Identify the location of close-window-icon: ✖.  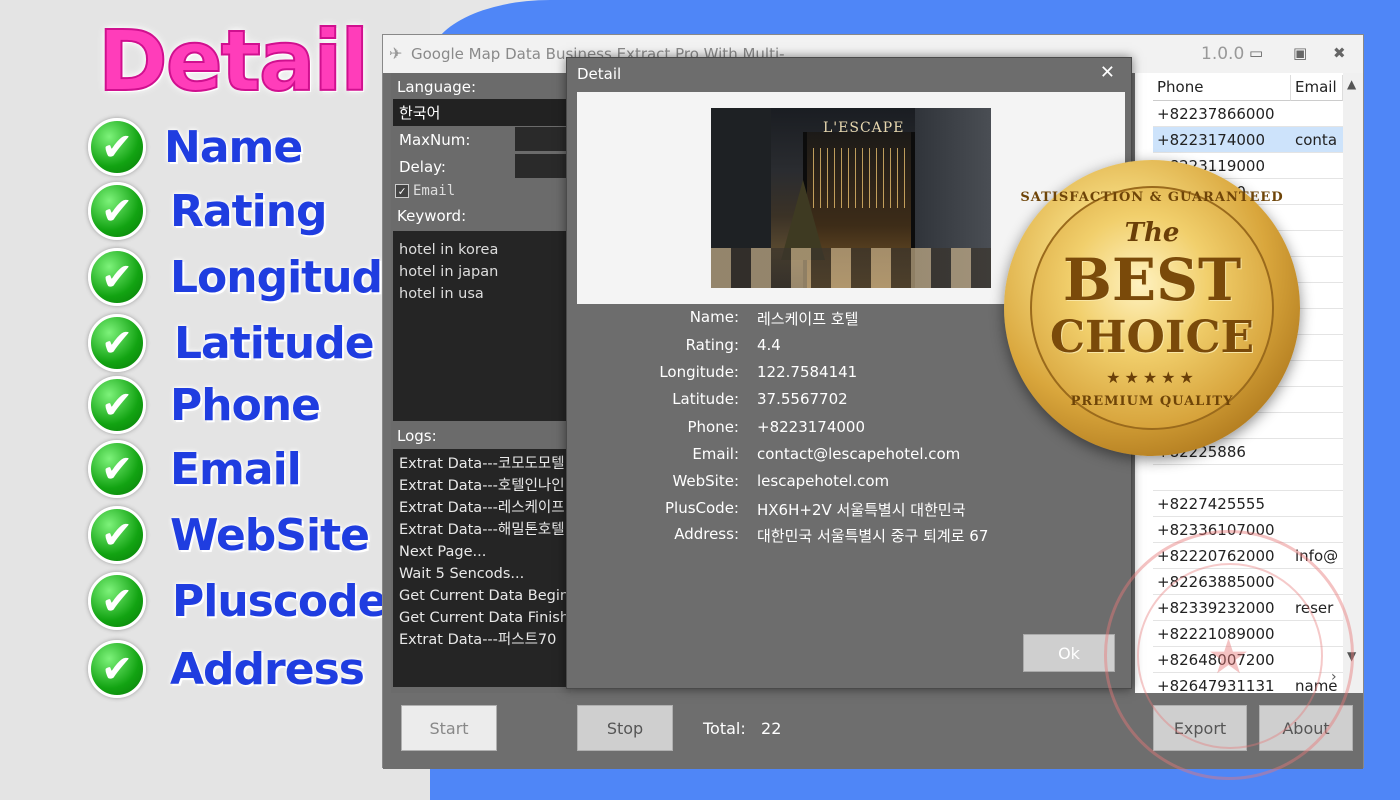
(1339, 53).